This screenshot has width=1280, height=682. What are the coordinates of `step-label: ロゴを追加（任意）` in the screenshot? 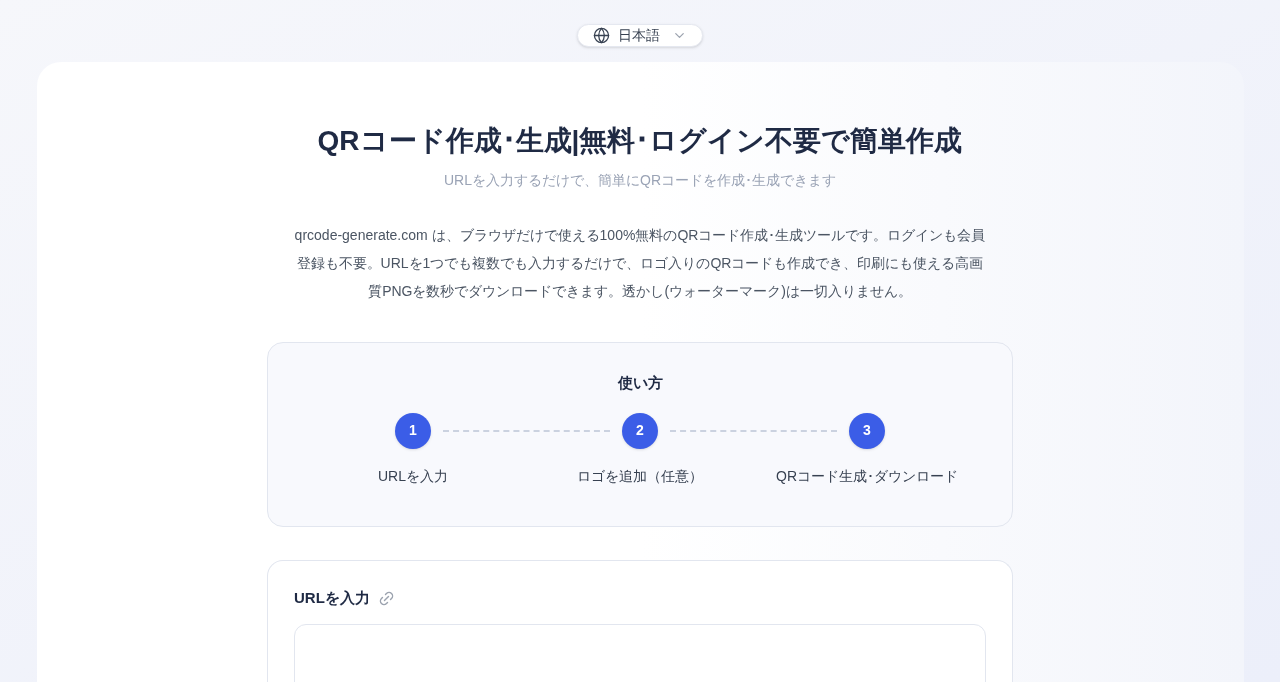 It's located at (640, 476).